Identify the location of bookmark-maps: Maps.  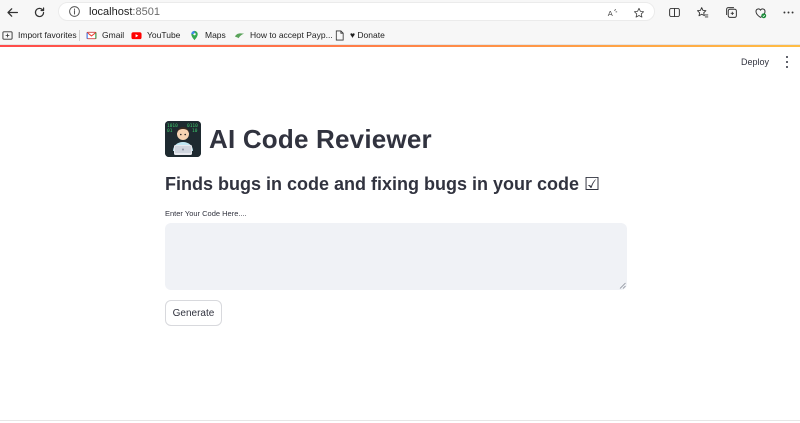
(207, 35).